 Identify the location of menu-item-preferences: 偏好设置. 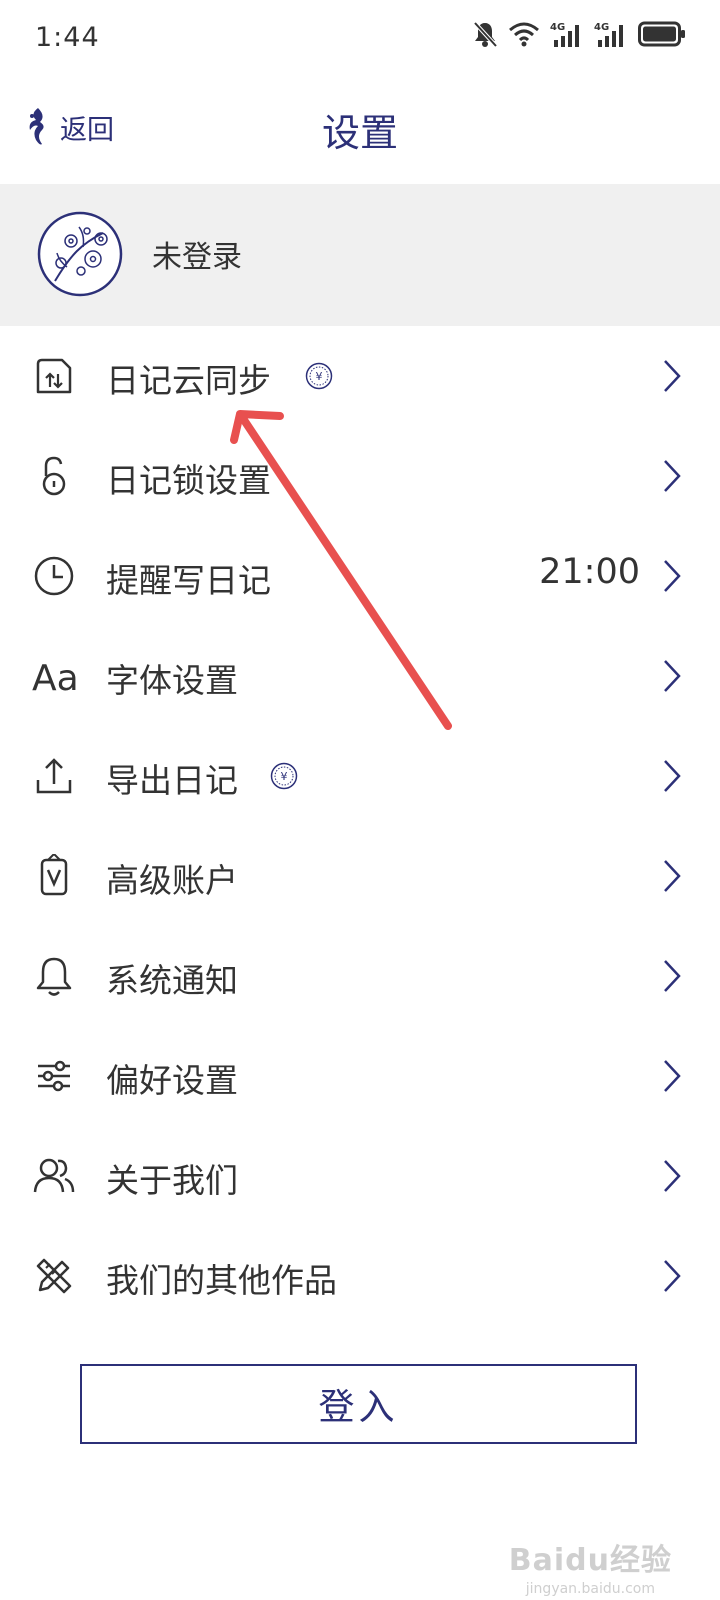
(360, 1076).